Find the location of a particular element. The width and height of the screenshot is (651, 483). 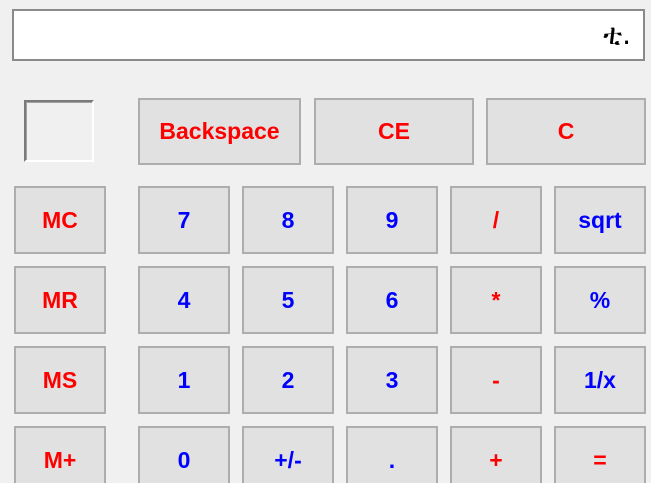

backspace-button: Backspace is located at coordinates (219, 131).